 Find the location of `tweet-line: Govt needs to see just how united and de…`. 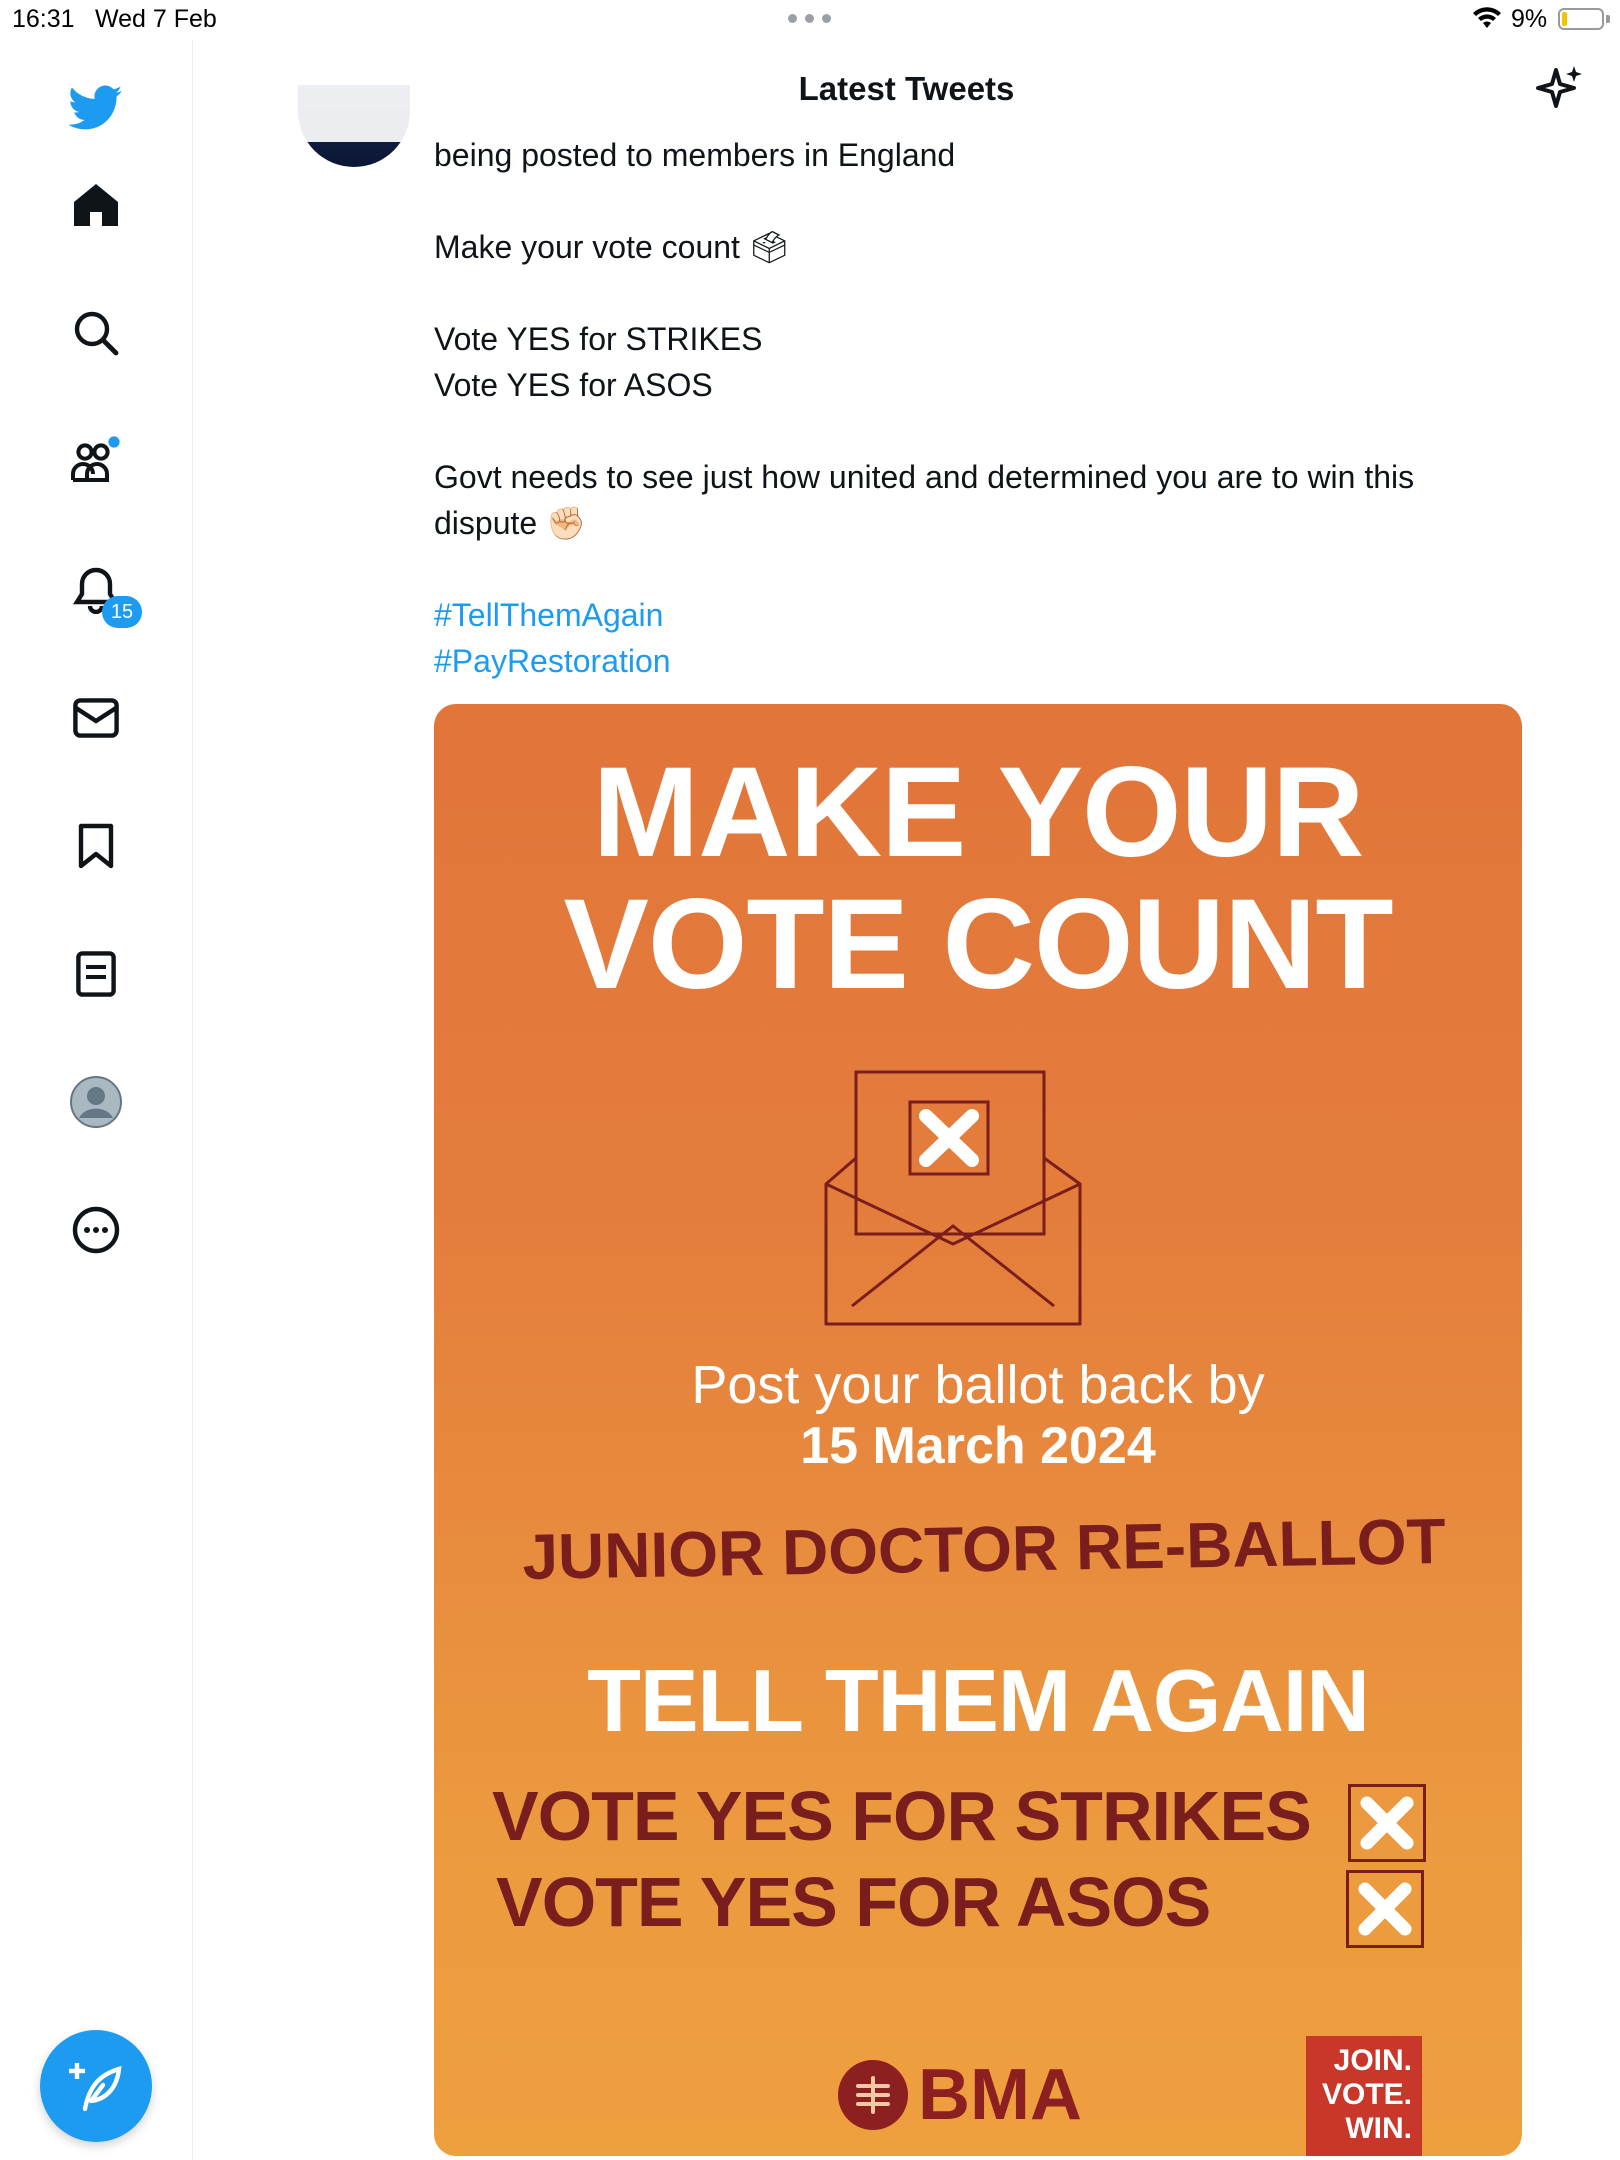

tweet-line: Govt needs to see just how united and de… is located at coordinates (924, 477).